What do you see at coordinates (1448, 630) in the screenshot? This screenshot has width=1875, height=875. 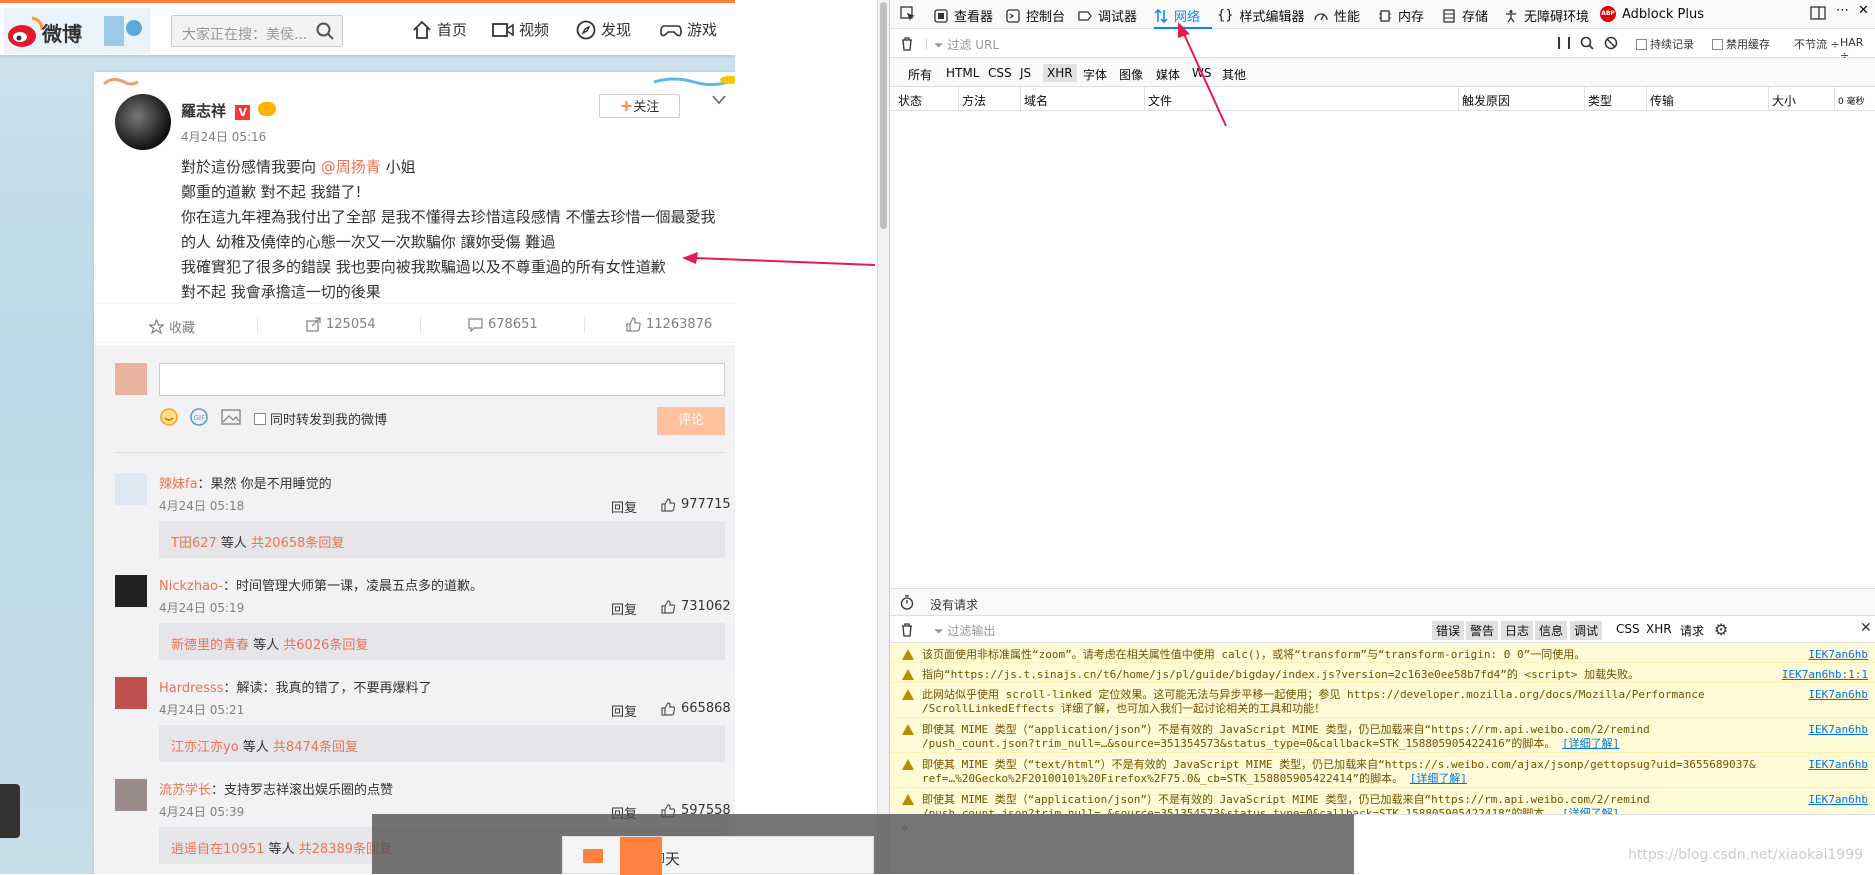 I see `level-errors: 错误` at bounding box center [1448, 630].